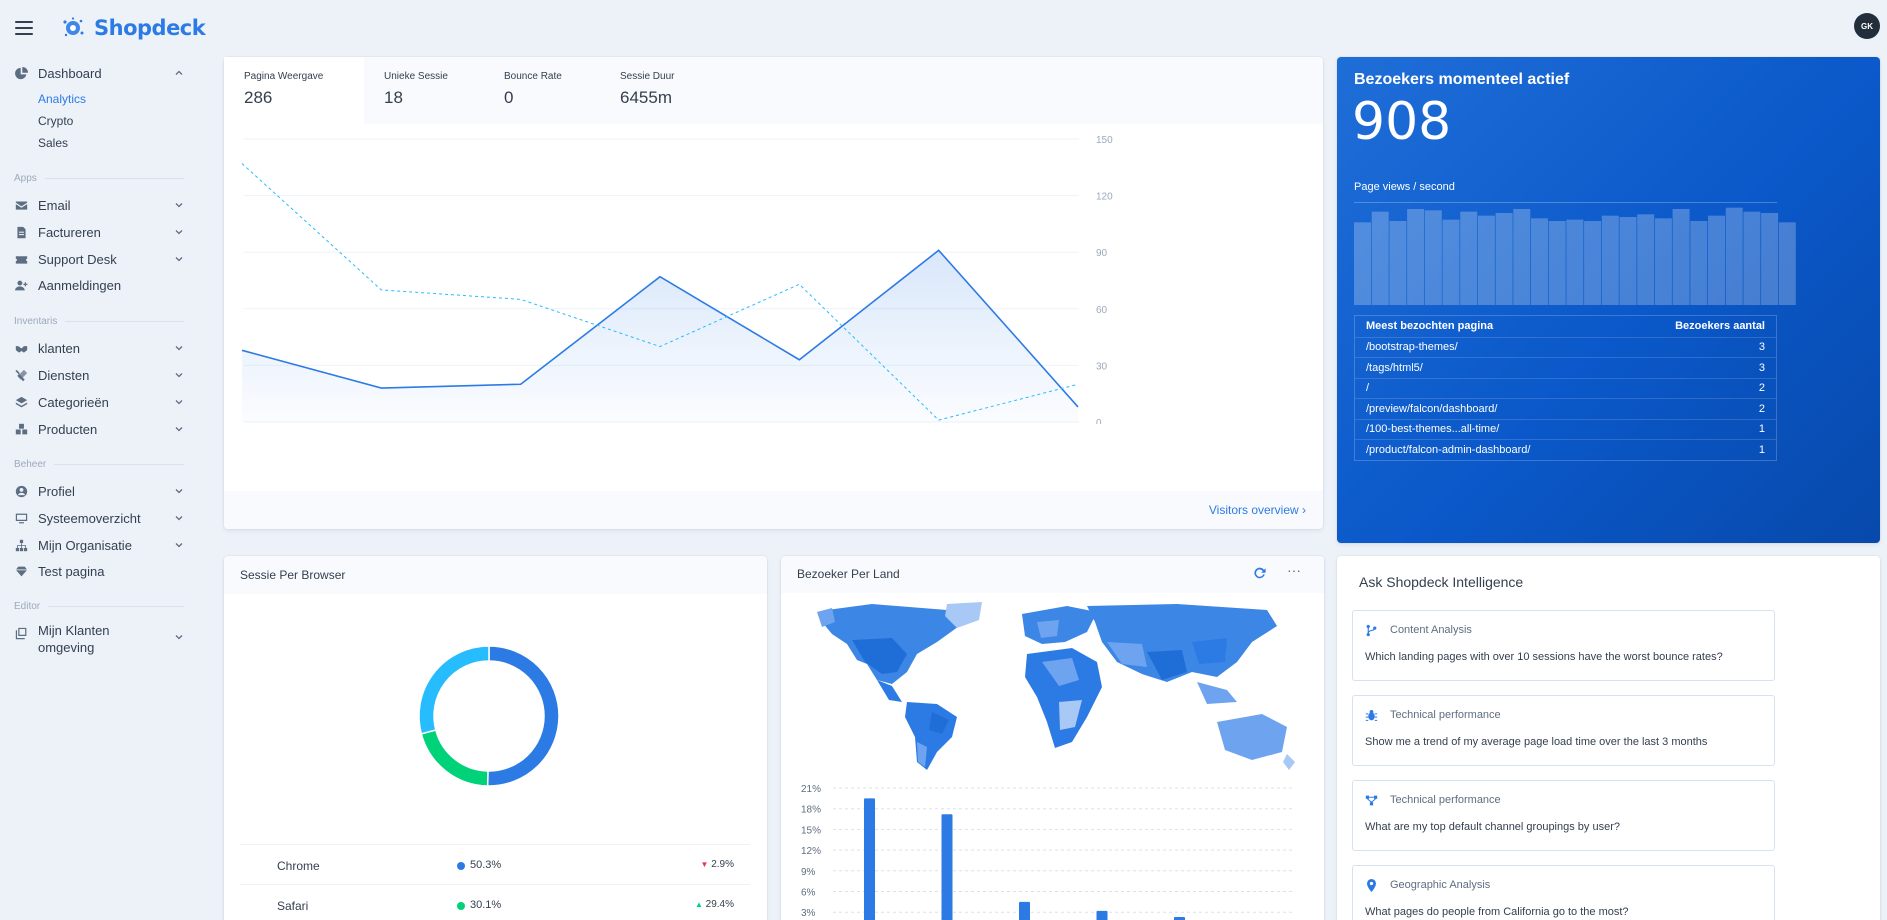 The width and height of the screenshot is (1887, 920). What do you see at coordinates (811, 851) in the screenshot?
I see `y-tick-label: 12%` at bounding box center [811, 851].